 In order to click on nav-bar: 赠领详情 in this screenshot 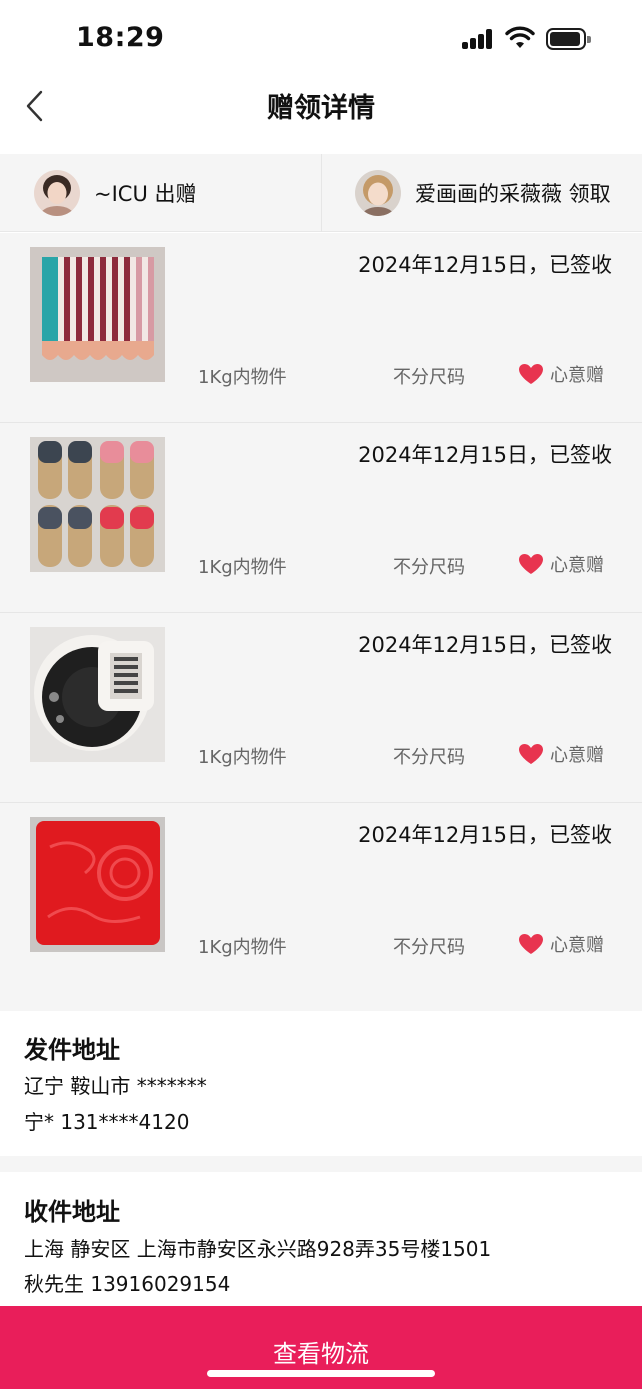, I will do `click(321, 115)`.